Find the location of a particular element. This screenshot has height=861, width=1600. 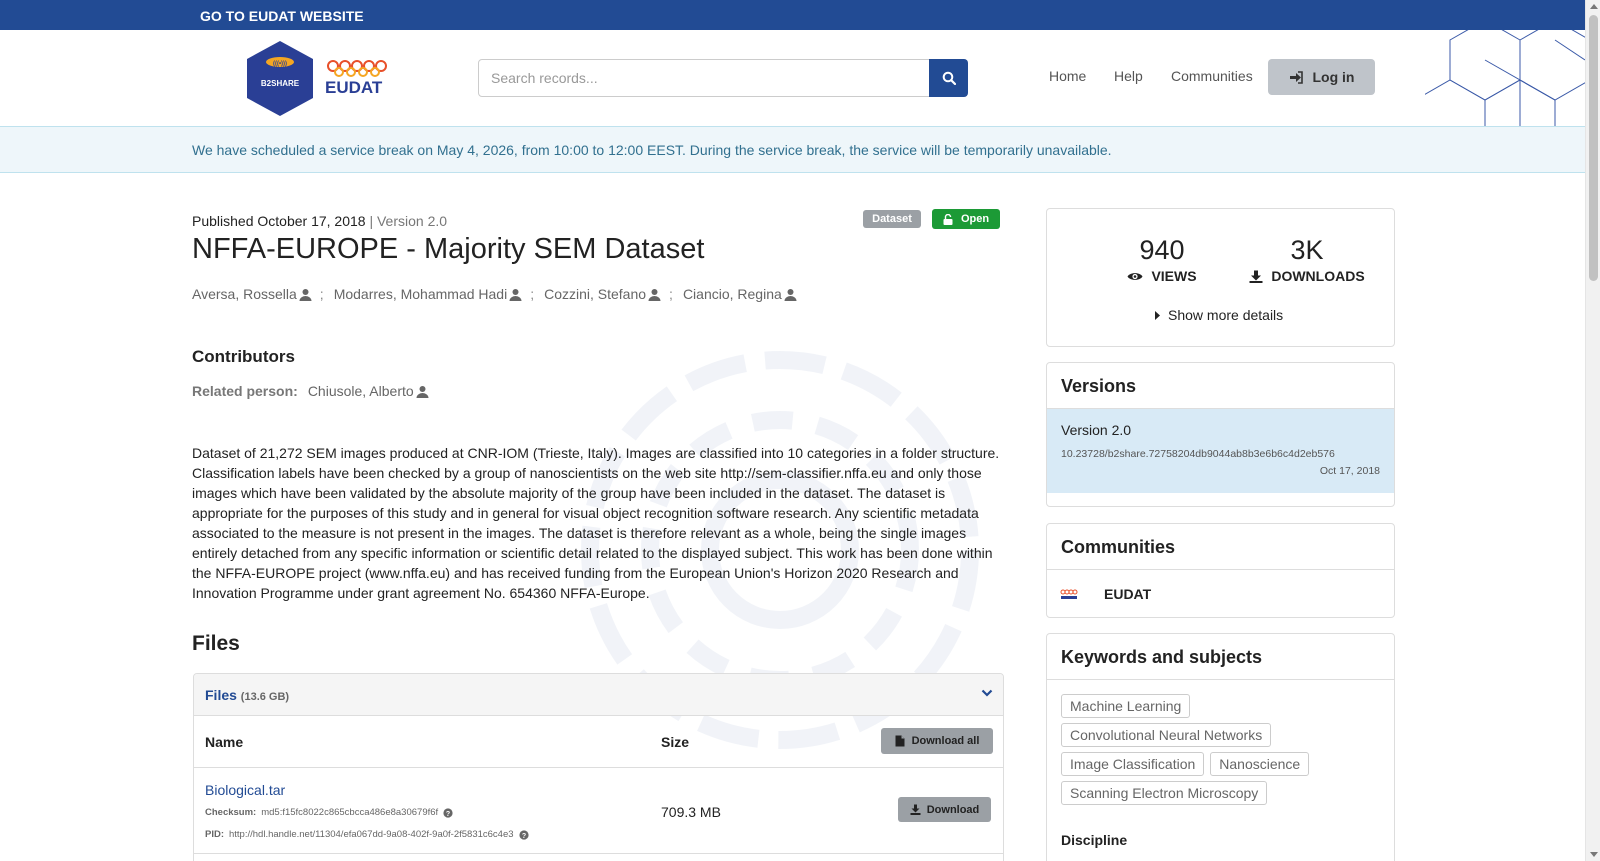

downloads-stat: 3K DOWNLOADS is located at coordinates (1307, 259).